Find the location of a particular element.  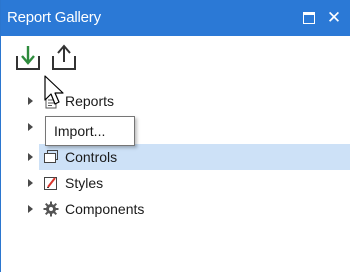

tree-node-controls: Controls is located at coordinates (175, 157).